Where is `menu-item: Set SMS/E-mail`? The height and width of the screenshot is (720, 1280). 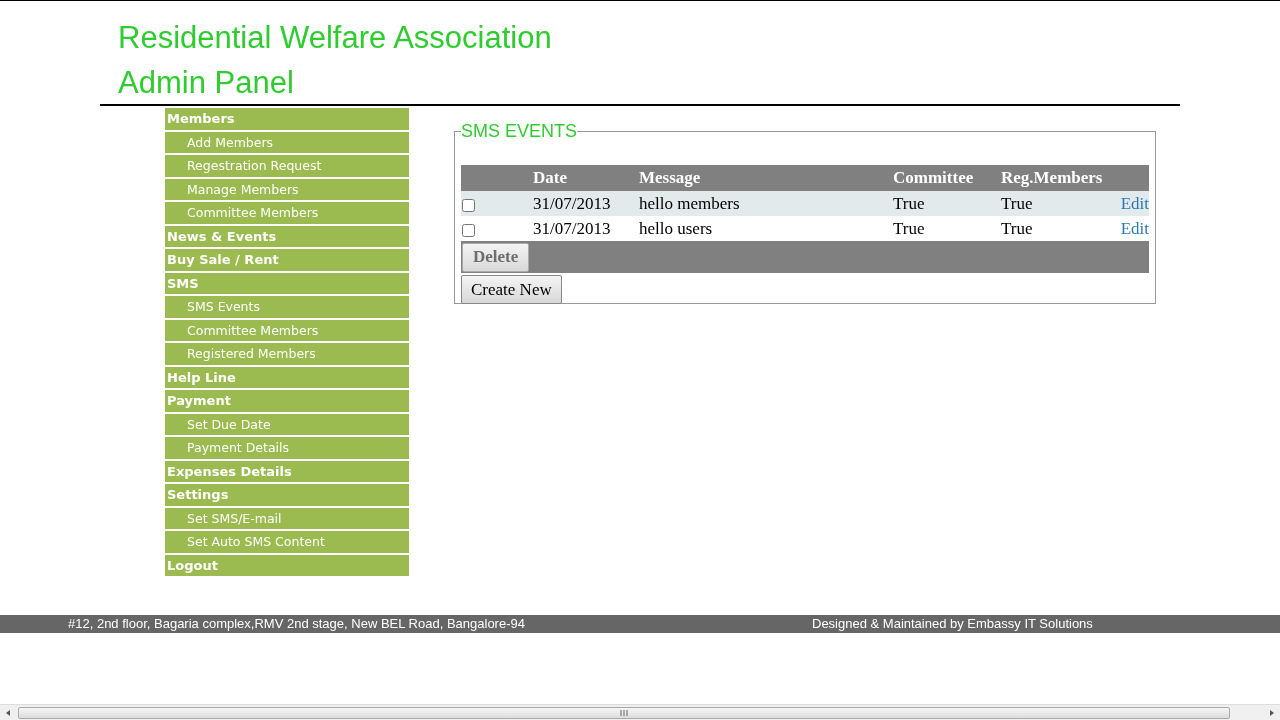 menu-item: Set SMS/E-mail is located at coordinates (287, 518).